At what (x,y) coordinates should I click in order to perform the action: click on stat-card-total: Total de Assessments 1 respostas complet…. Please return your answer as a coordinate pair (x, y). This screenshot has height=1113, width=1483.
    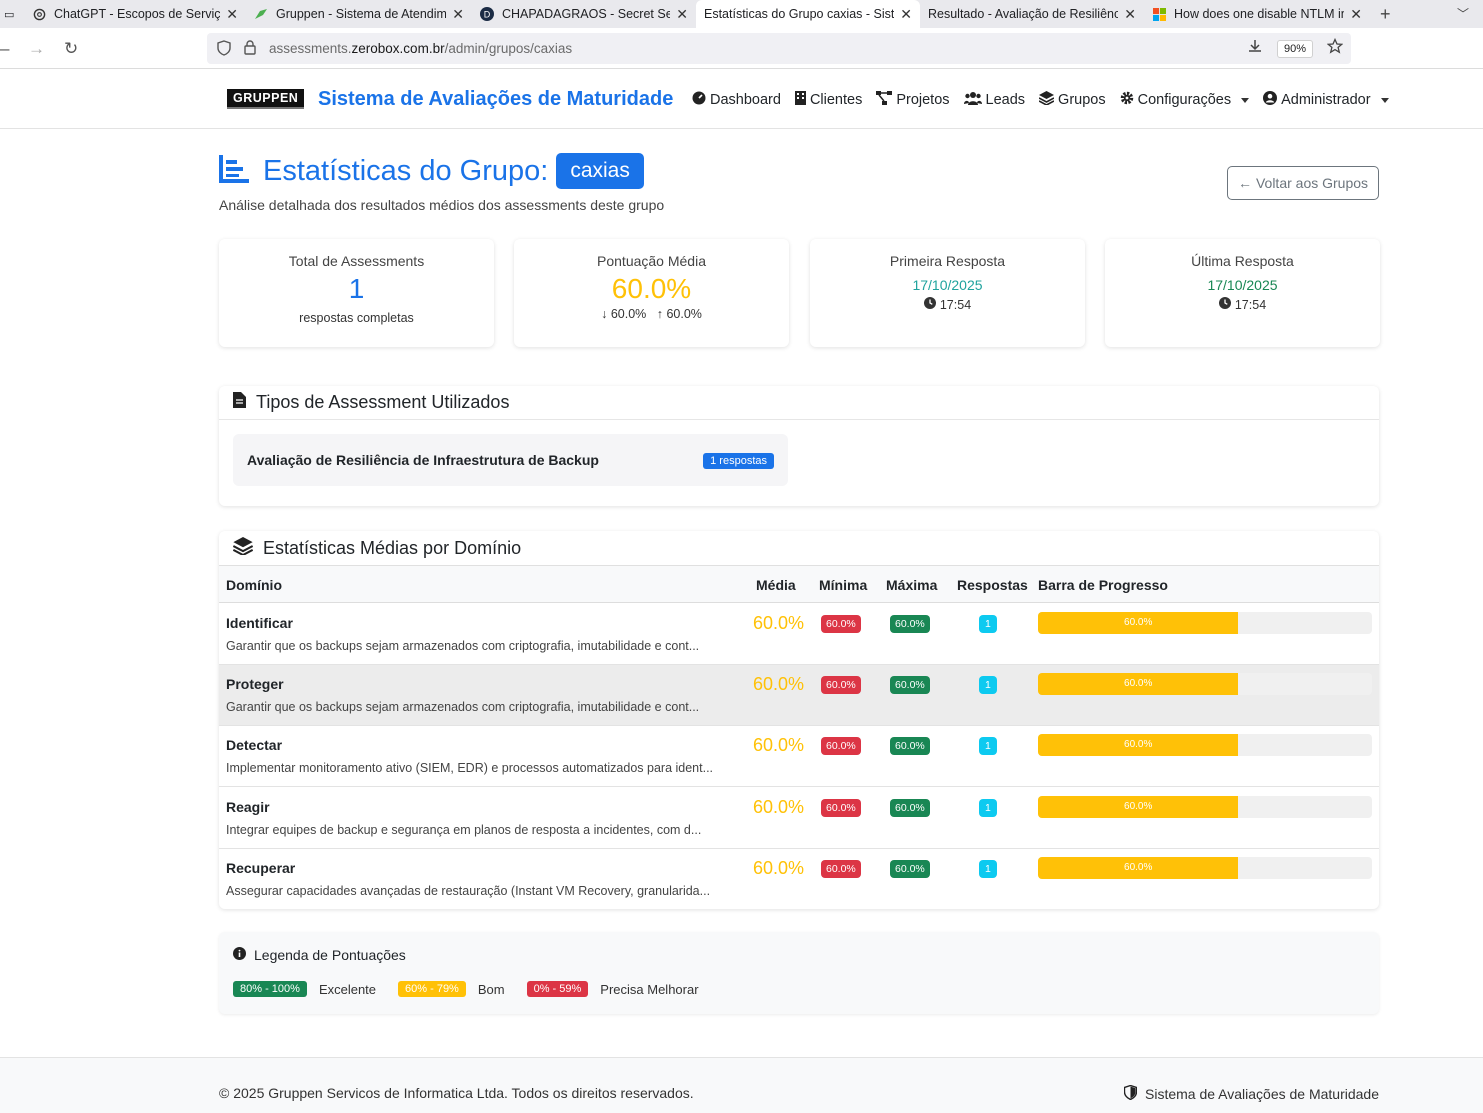
    Looking at the image, I should click on (356, 293).